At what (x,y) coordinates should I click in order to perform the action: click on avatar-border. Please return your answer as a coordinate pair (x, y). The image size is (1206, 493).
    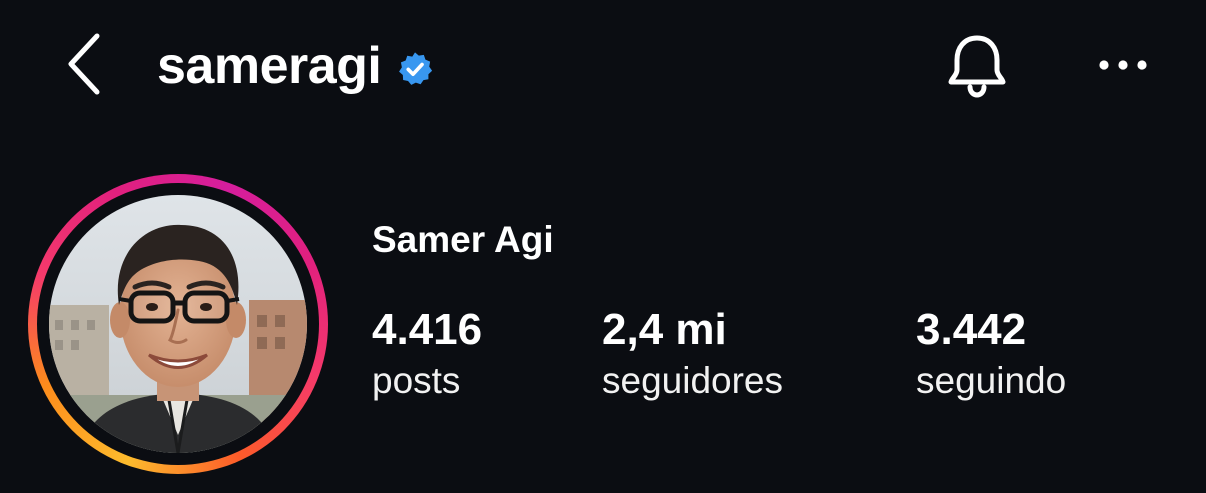
    Looking at the image, I should click on (178, 324).